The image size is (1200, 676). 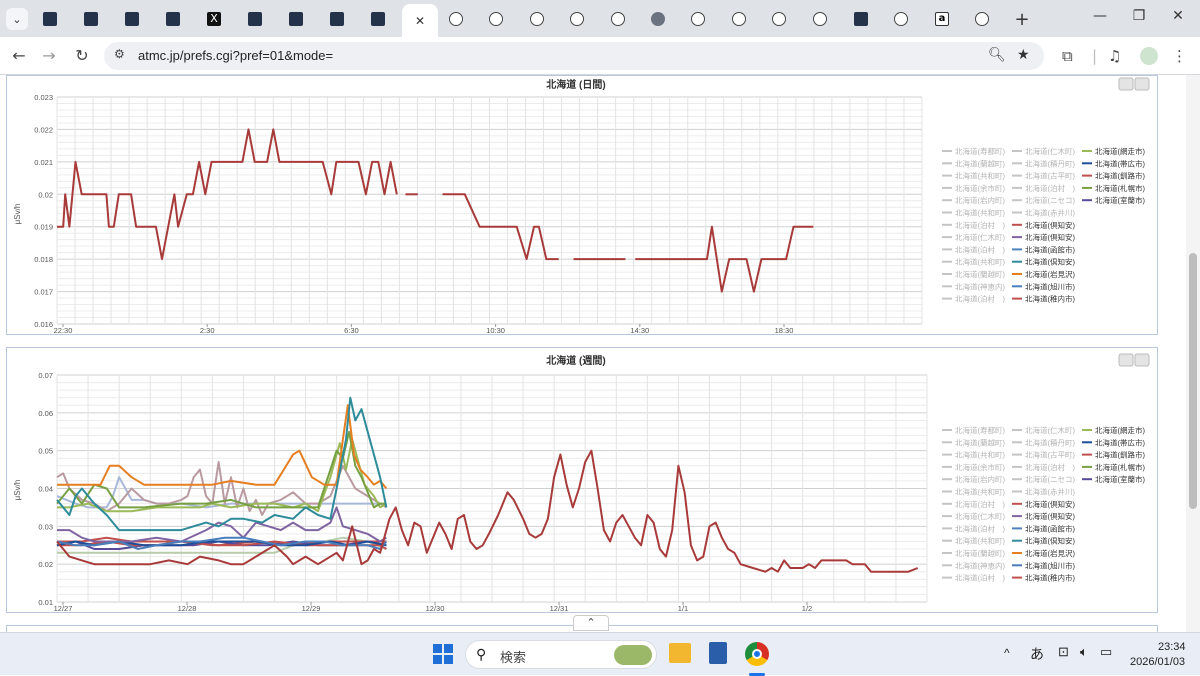 I want to click on zoom-icon: 🔍︎, so click(x=997, y=55).